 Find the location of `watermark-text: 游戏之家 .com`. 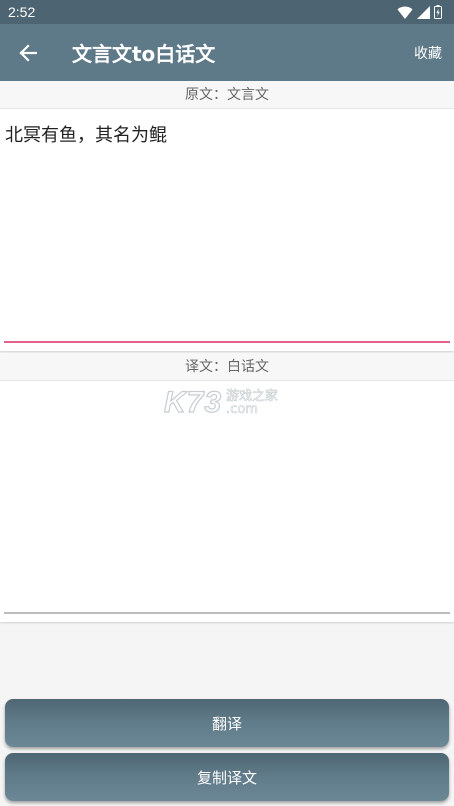

watermark-text: 游戏之家 .com is located at coordinates (252, 403).